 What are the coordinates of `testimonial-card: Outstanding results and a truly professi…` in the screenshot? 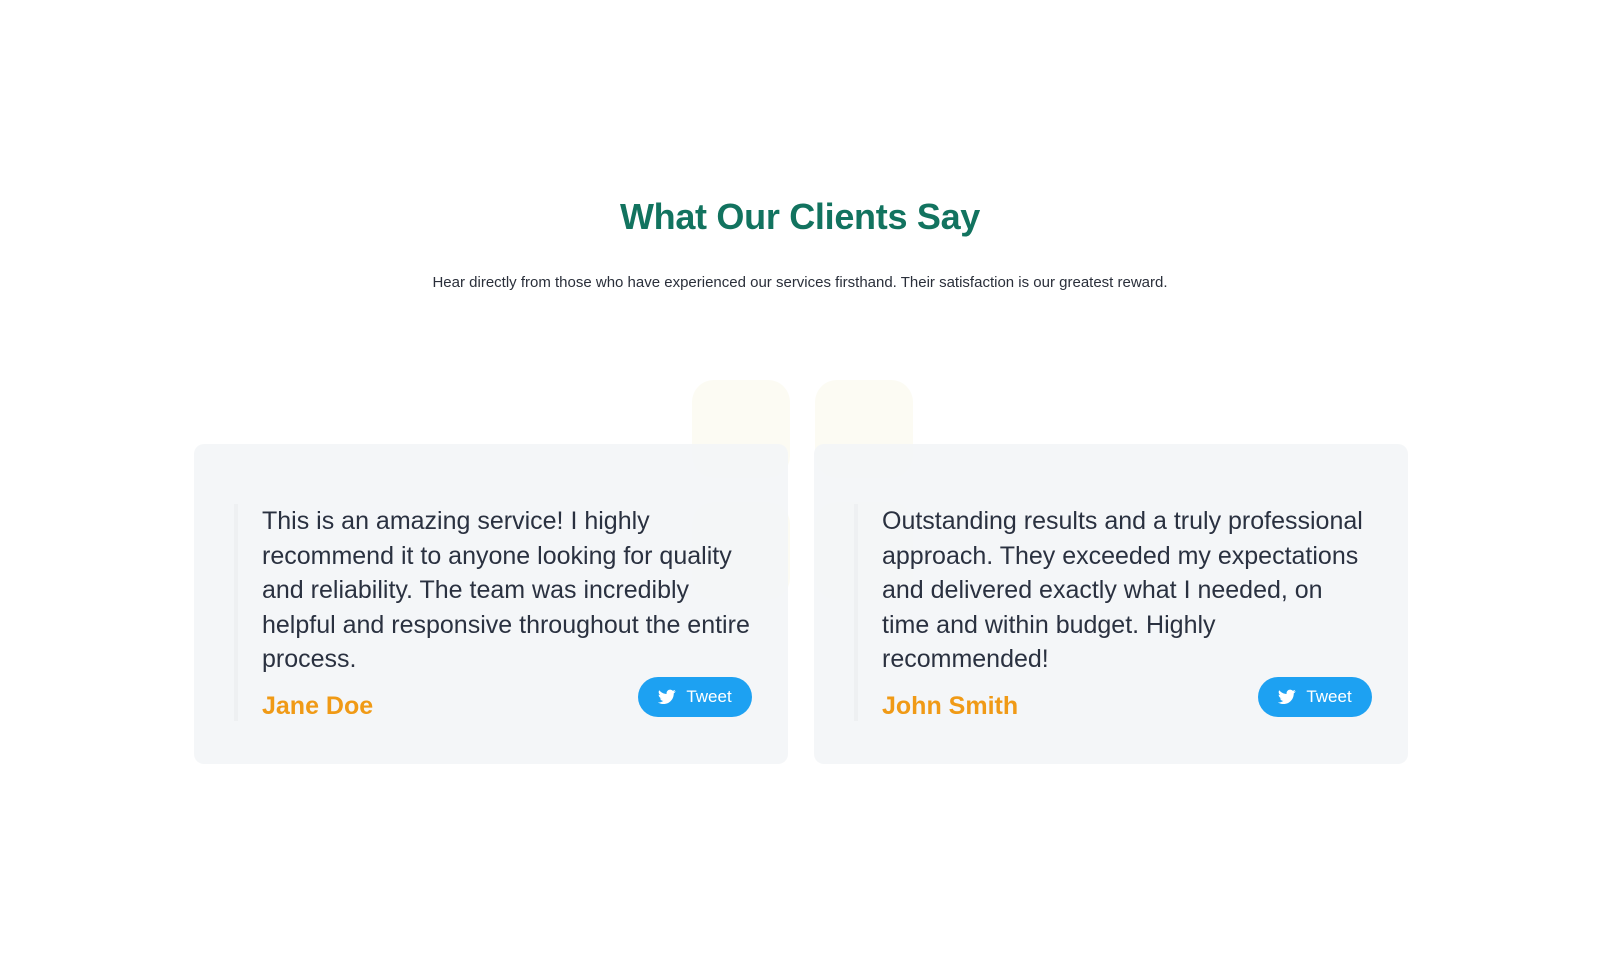 It's located at (1111, 604).